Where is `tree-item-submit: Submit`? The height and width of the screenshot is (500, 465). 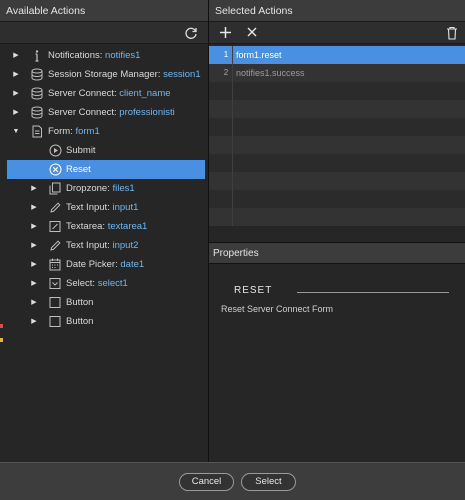
tree-item-submit: Submit is located at coordinates (104, 150).